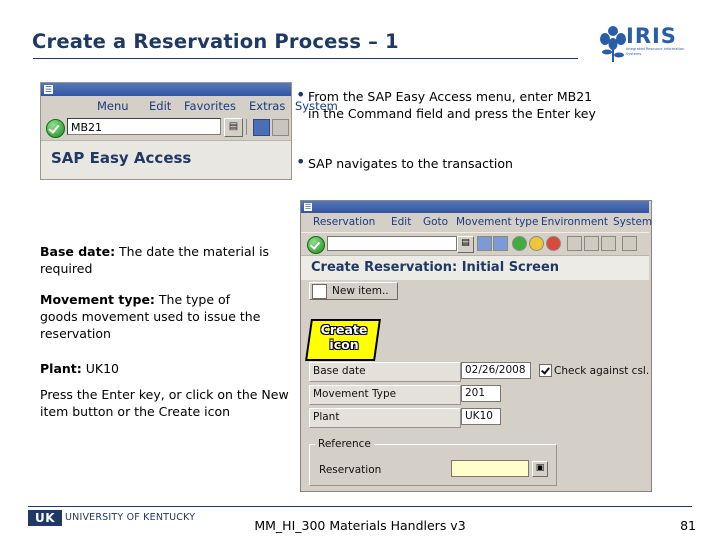  Describe the element at coordinates (481, 416) in the screenshot. I see `field-input-plant: UK10` at that location.